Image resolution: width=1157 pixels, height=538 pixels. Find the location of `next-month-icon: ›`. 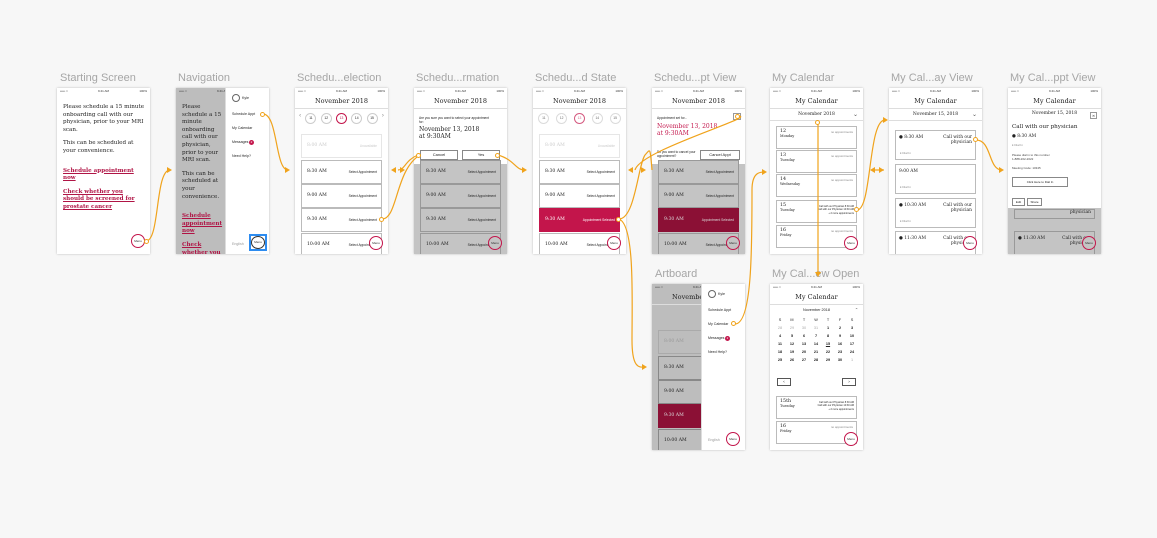

next-month-icon: › is located at coordinates (849, 382).